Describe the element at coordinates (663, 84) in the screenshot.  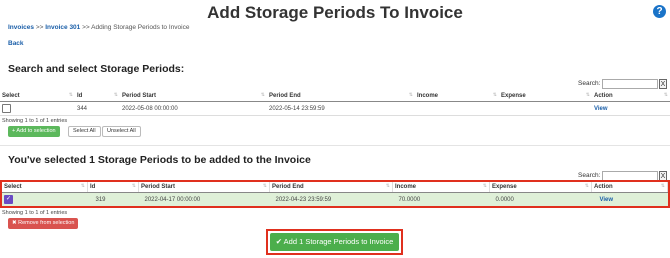
I see `search-clear-button: X` at that location.